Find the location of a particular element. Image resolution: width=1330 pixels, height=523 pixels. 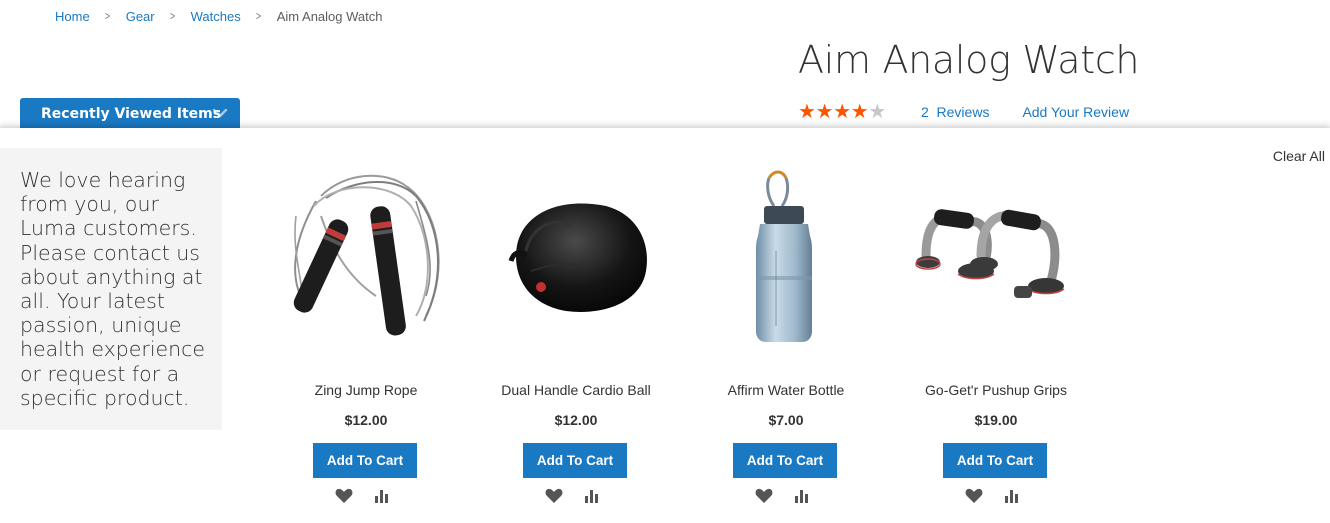

product-name: Go-Get'r Pushup Grips is located at coordinates (996, 390).